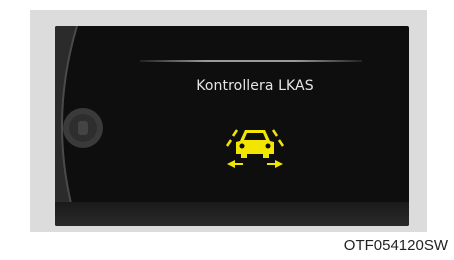  I want to click on lkas-lane-keeping-icon, so click(255, 148).